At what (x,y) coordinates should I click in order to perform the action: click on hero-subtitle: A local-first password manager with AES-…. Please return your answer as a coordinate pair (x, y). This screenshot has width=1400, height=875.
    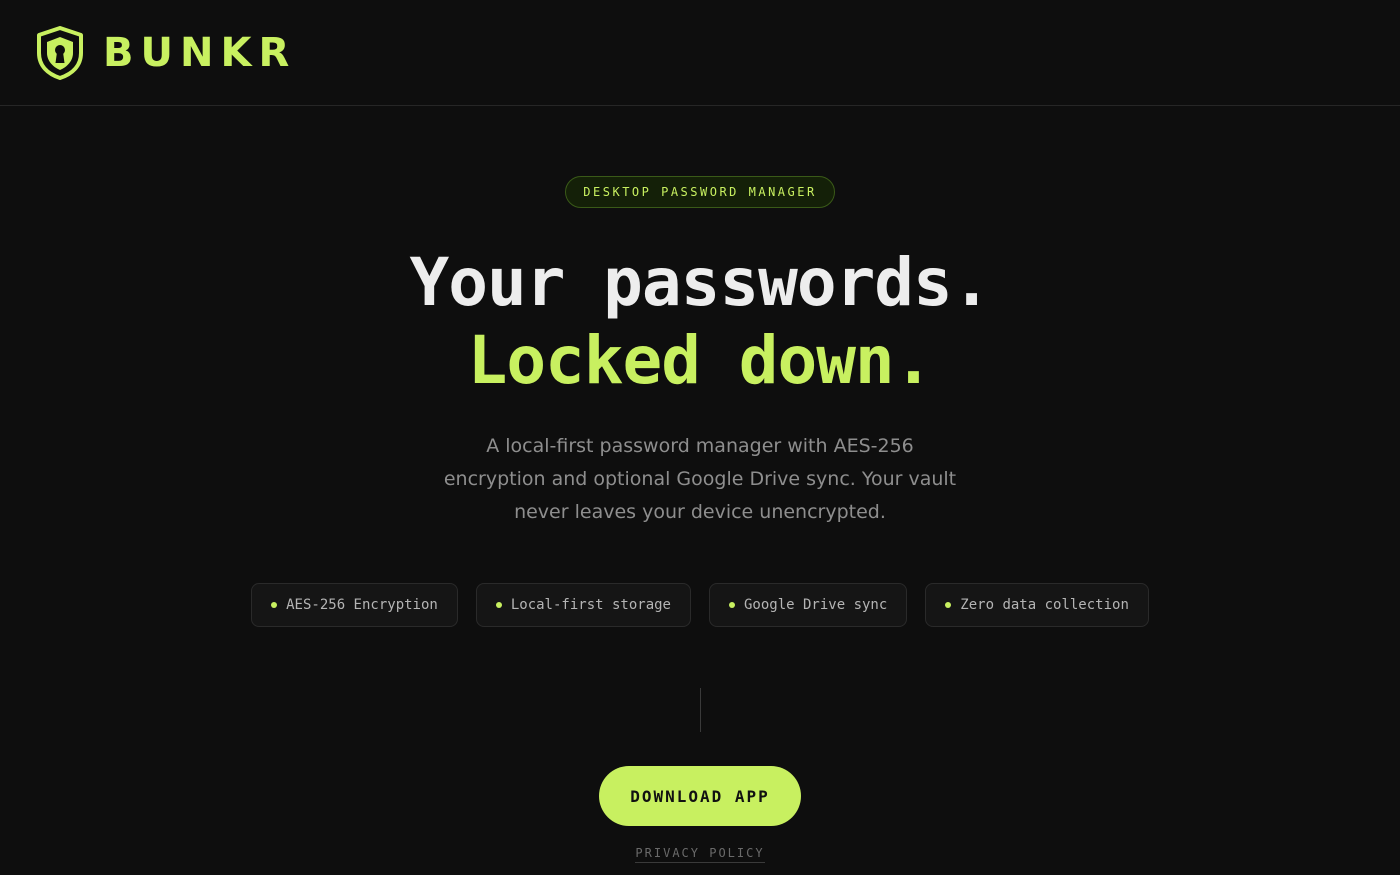
    Looking at the image, I should click on (700, 479).